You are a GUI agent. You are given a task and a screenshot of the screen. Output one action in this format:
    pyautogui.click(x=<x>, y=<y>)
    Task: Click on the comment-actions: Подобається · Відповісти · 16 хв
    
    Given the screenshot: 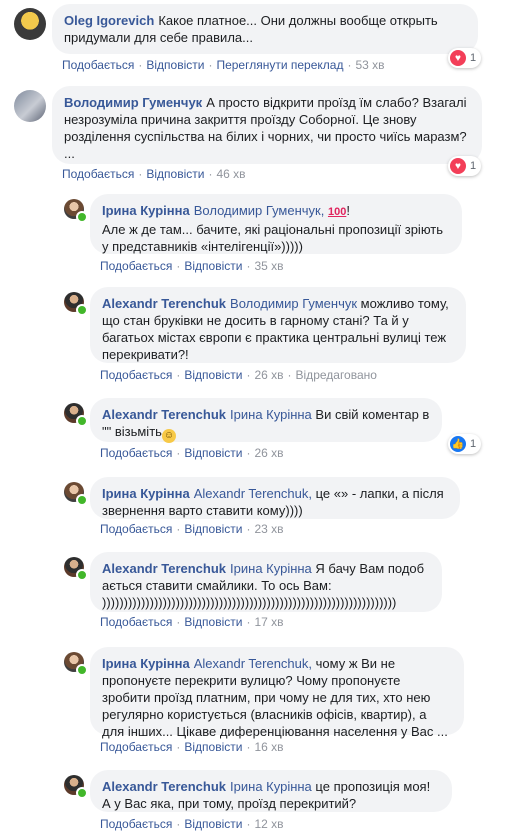 What is the action you would take?
    pyautogui.click(x=192, y=747)
    